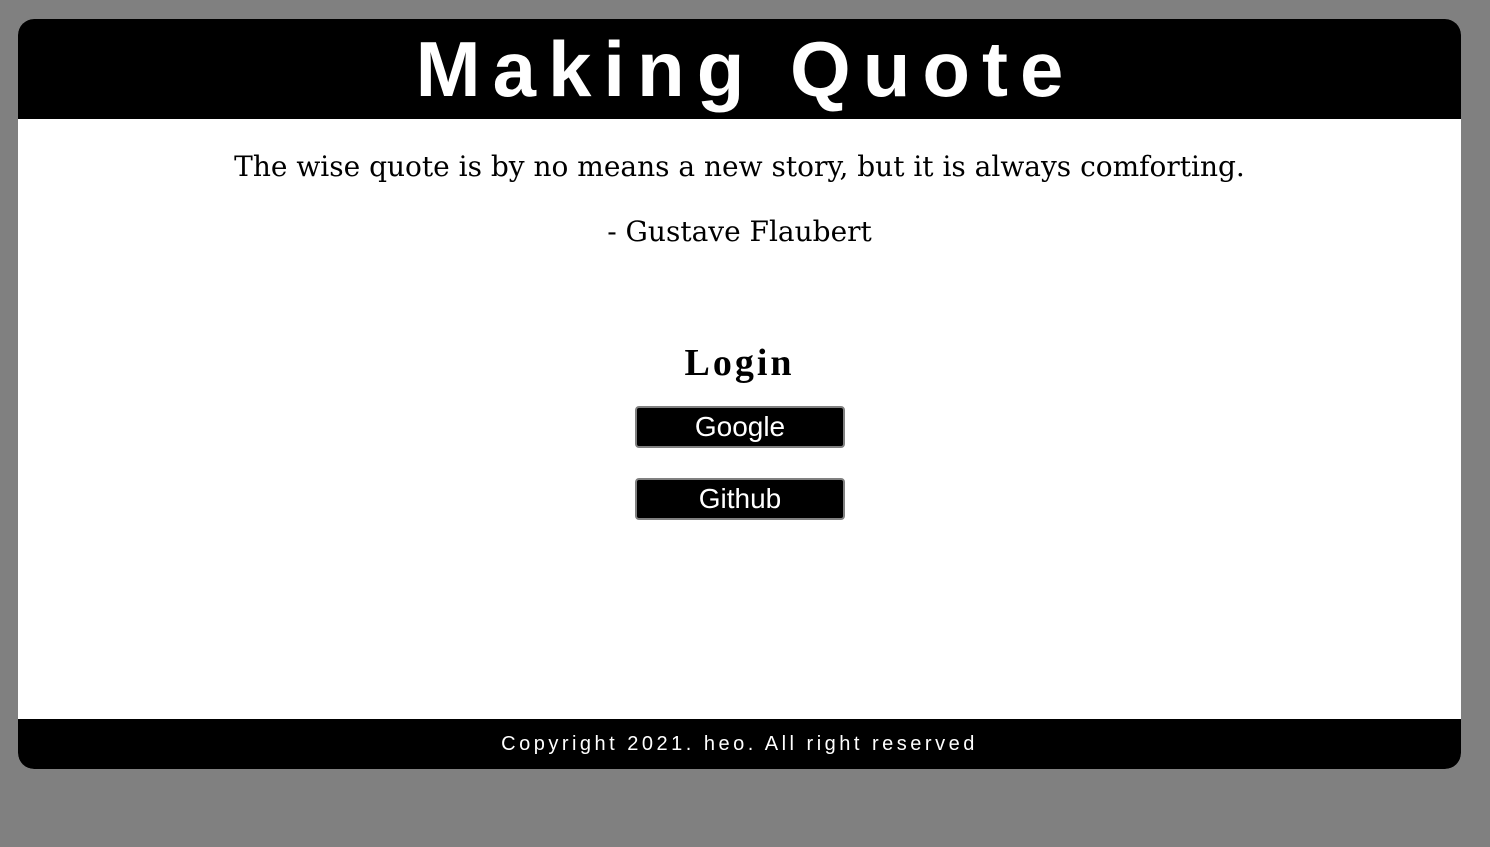 The width and height of the screenshot is (1490, 847). I want to click on copyright-text: Copyright 2021. heo. All right reserved, so click(739, 743).